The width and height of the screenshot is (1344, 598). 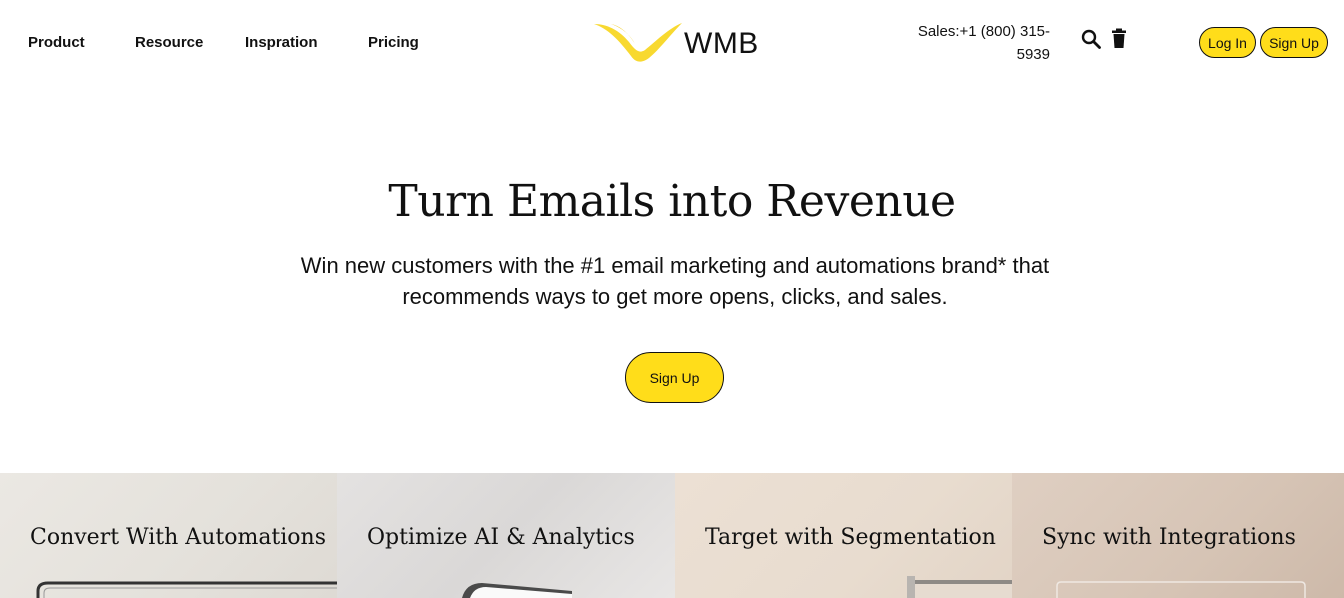 What do you see at coordinates (850, 537) in the screenshot?
I see `feature-card-title: Target with Segmentation` at bounding box center [850, 537].